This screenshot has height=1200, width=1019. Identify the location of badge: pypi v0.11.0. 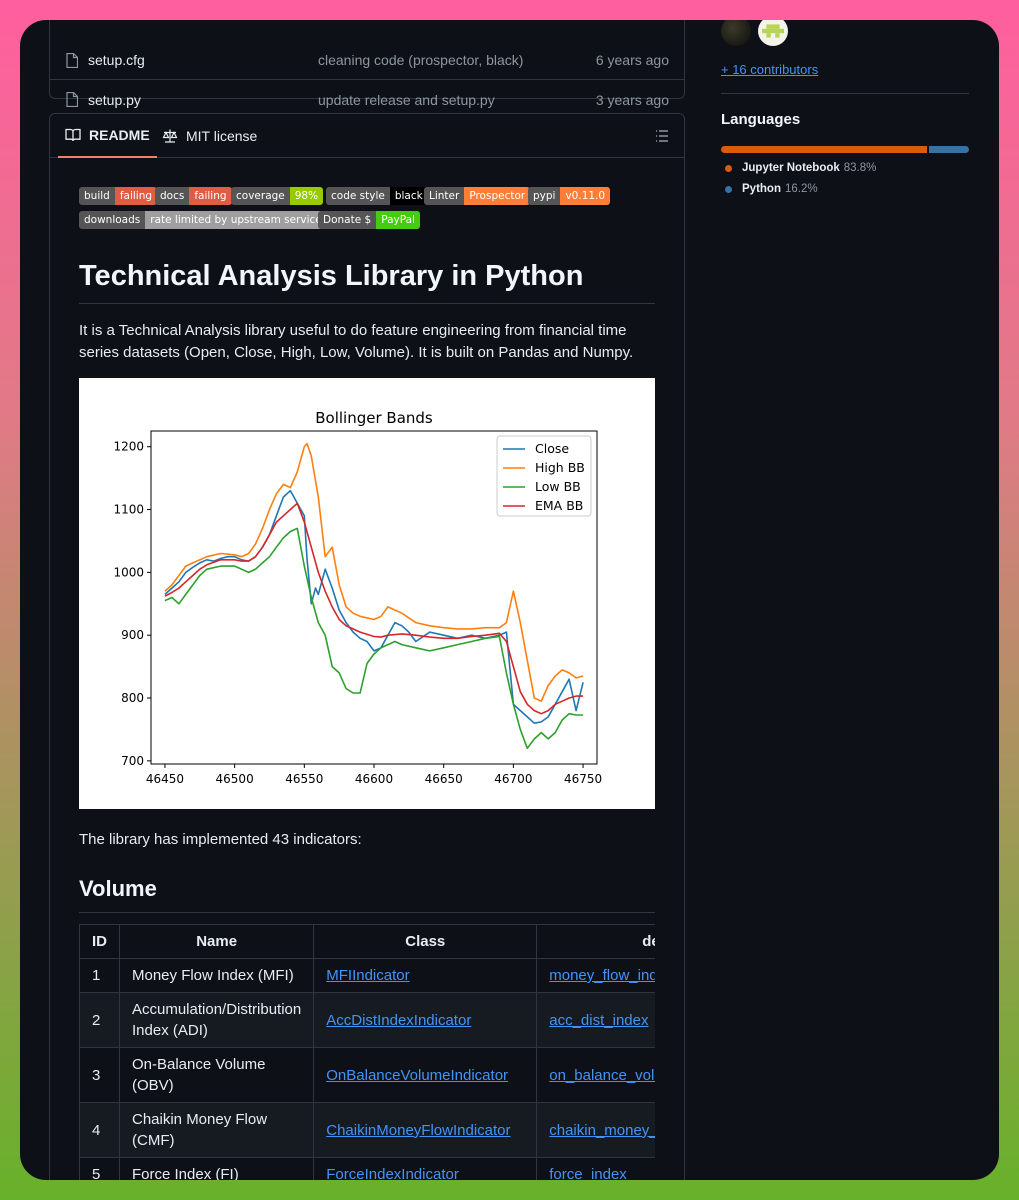
(569, 196).